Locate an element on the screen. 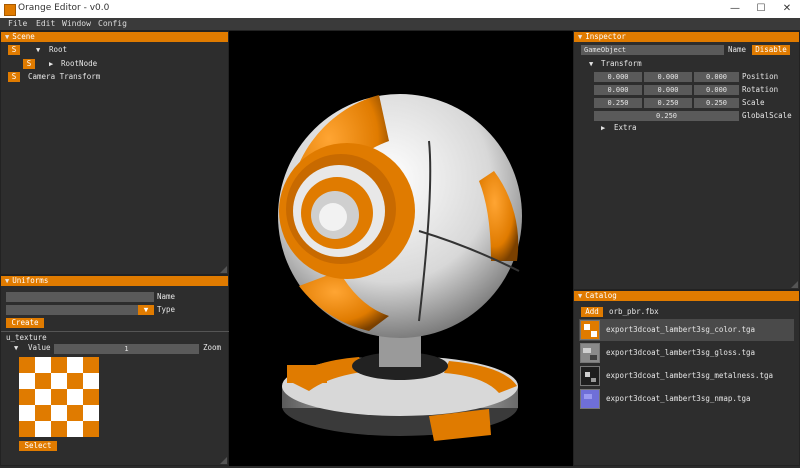  menu-bar: File Edit Window Config is located at coordinates (400, 24).